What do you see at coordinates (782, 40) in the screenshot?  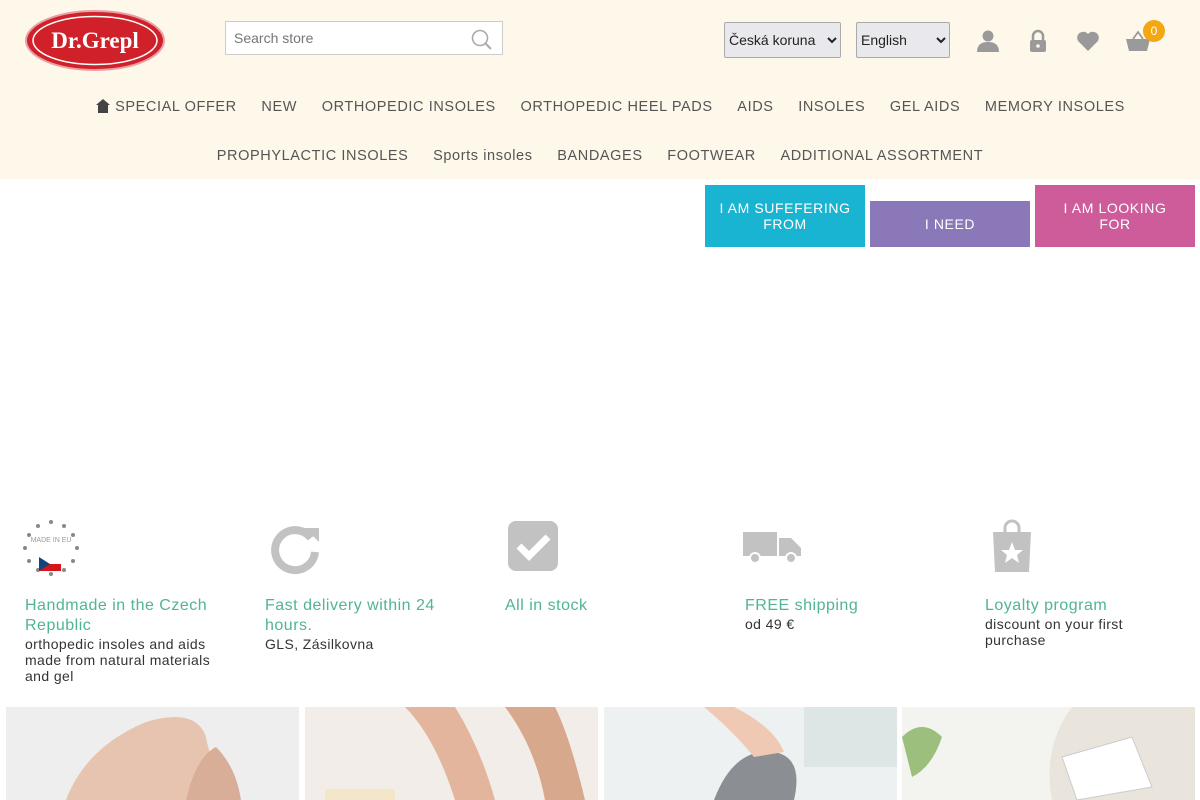 I see `currency-select: Česká koruna` at bounding box center [782, 40].